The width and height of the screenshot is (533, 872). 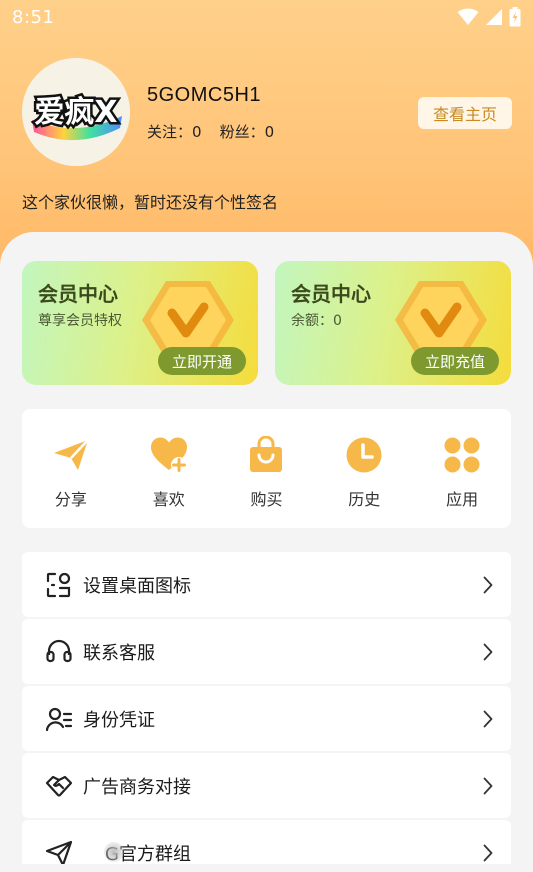 What do you see at coordinates (316, 321) in the screenshot?
I see `vip-balance: 余额：0` at bounding box center [316, 321].